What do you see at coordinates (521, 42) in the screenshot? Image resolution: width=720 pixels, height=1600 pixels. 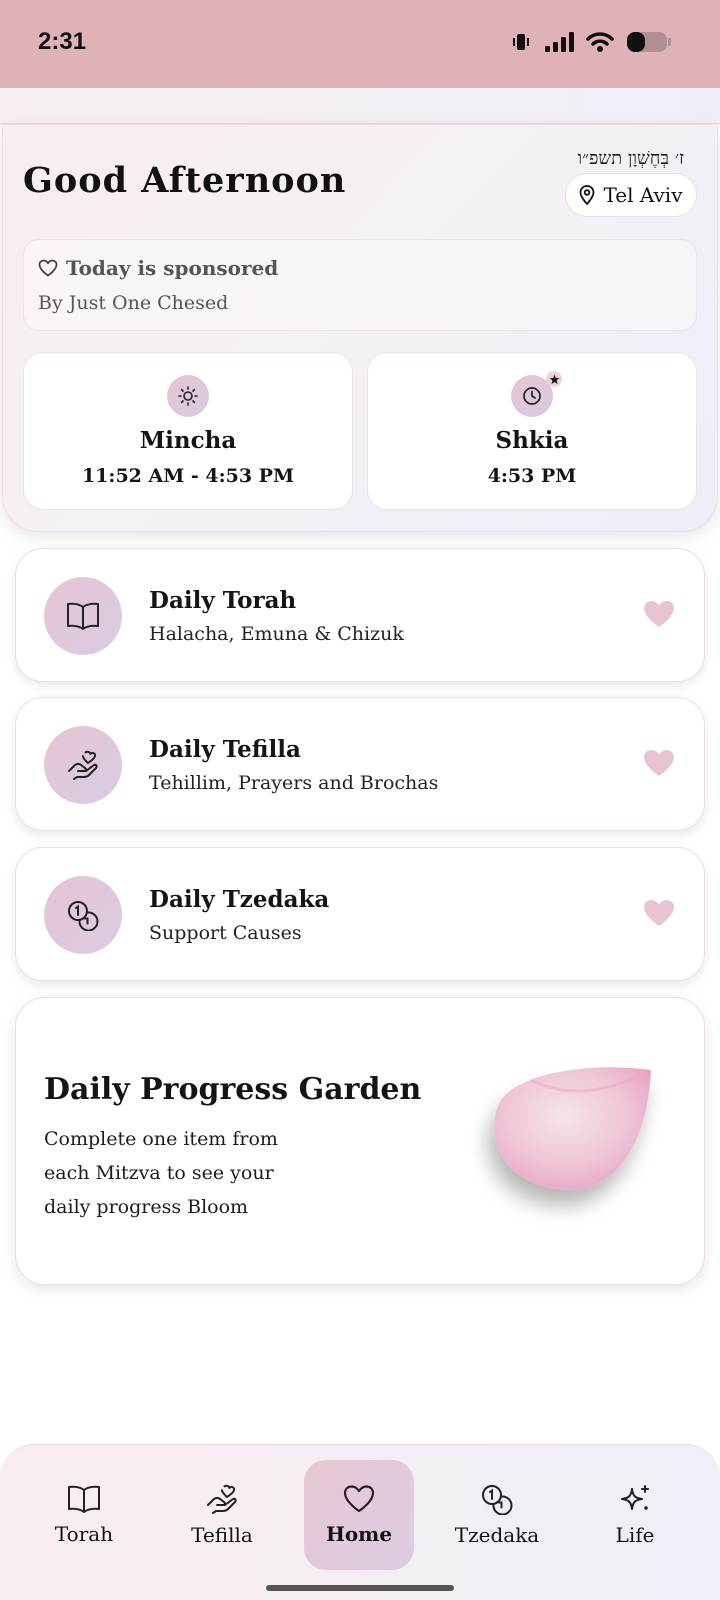 I see `vibrate-icon` at bounding box center [521, 42].